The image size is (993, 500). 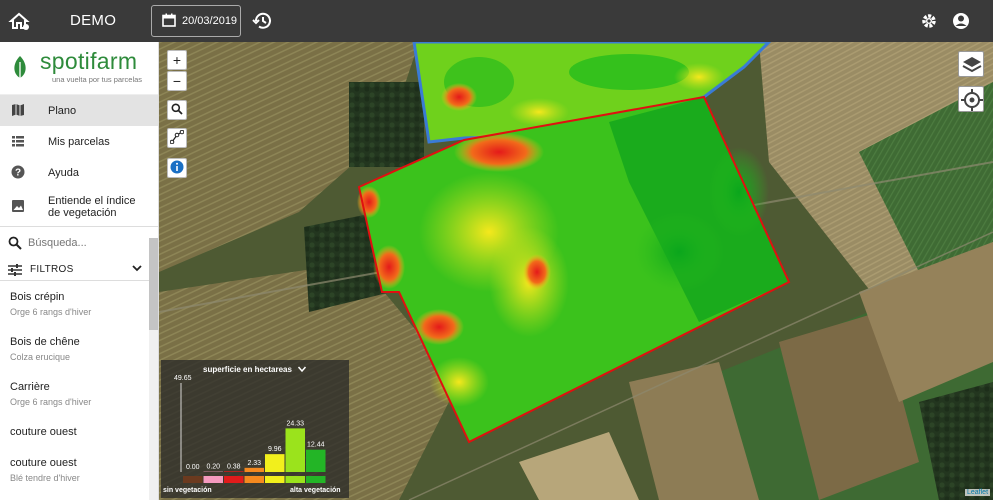 I want to click on bar-value-label: 2.33, so click(x=254, y=463).